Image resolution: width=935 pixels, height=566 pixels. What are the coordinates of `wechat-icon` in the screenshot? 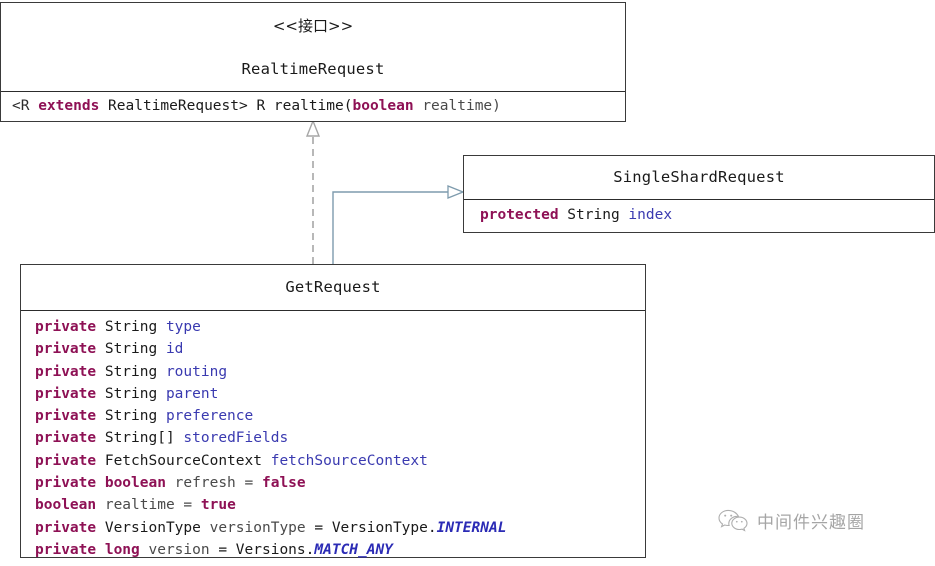 It's located at (733, 520).